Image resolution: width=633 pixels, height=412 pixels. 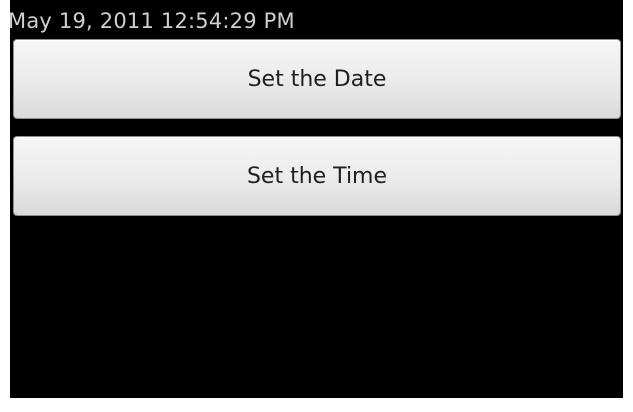 I want to click on current-datetime: May 19, 2011 12:54:29 PM, so click(x=152, y=21).